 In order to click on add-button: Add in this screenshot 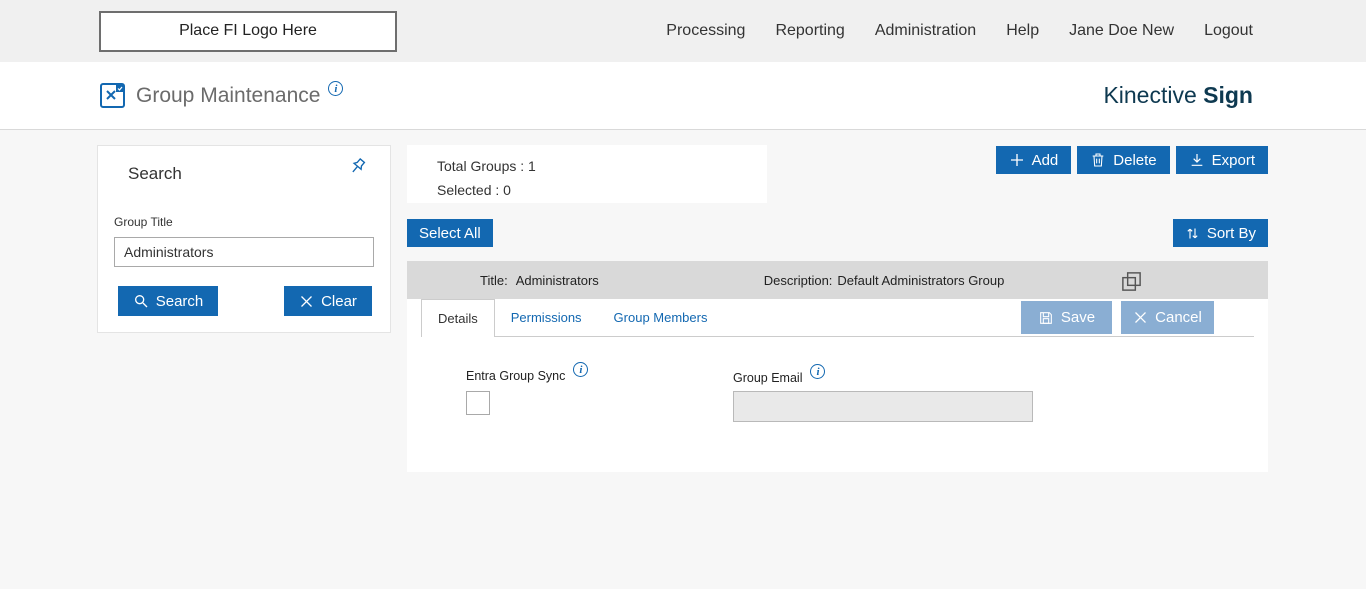, I will do `click(1033, 160)`.